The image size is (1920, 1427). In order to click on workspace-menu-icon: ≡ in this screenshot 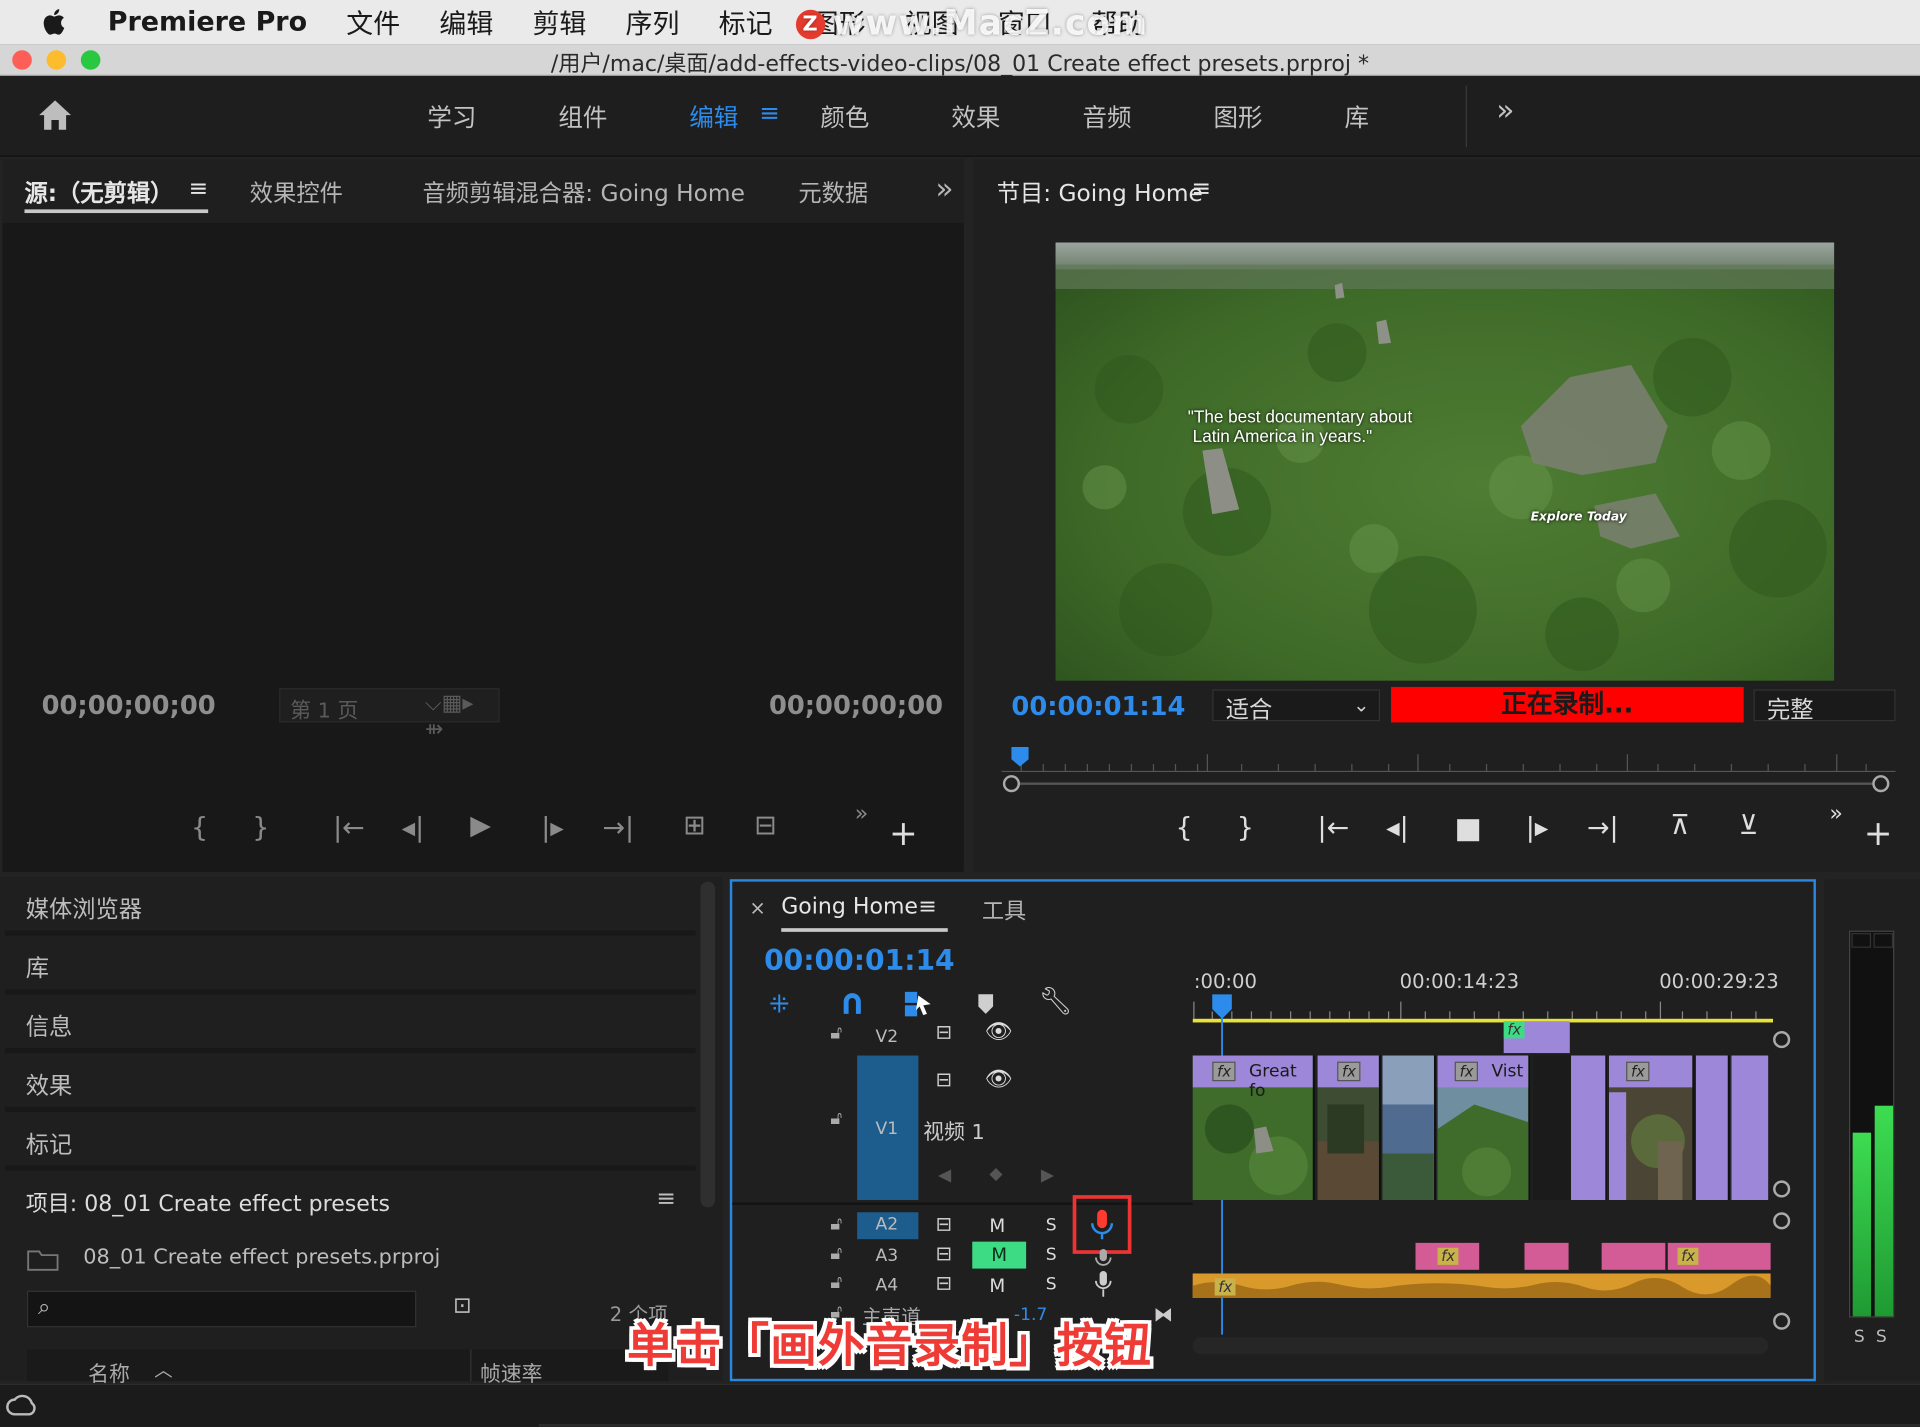, I will do `click(769, 112)`.